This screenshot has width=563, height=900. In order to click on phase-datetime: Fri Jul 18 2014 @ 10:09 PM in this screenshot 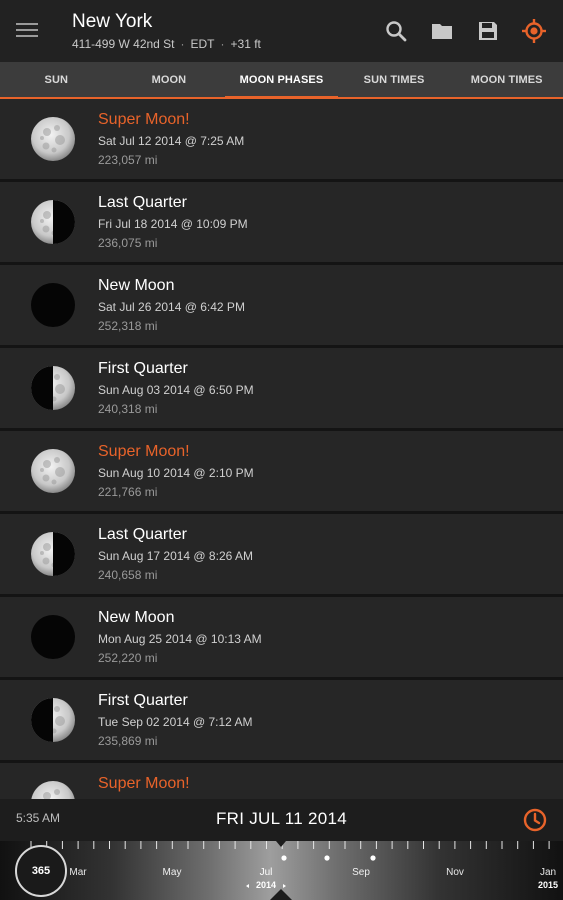, I will do `click(173, 224)`.